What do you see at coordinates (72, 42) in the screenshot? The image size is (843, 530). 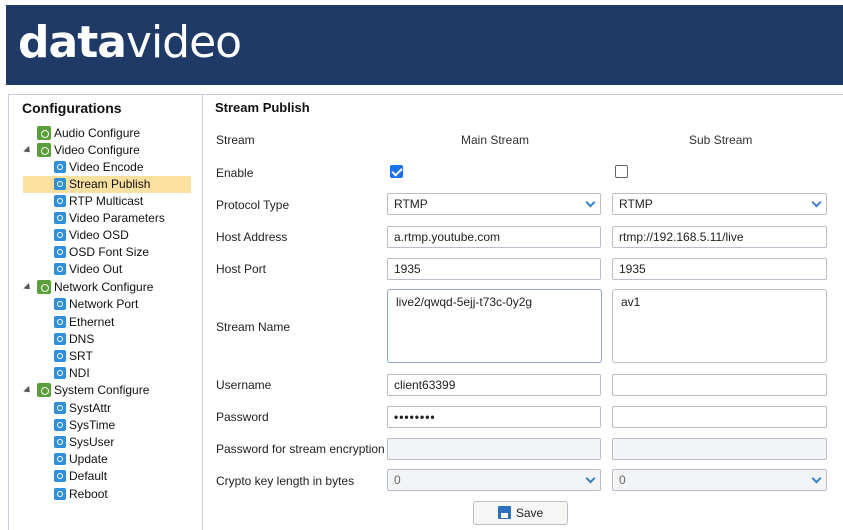 I see `logo-bold-text: data` at bounding box center [72, 42].